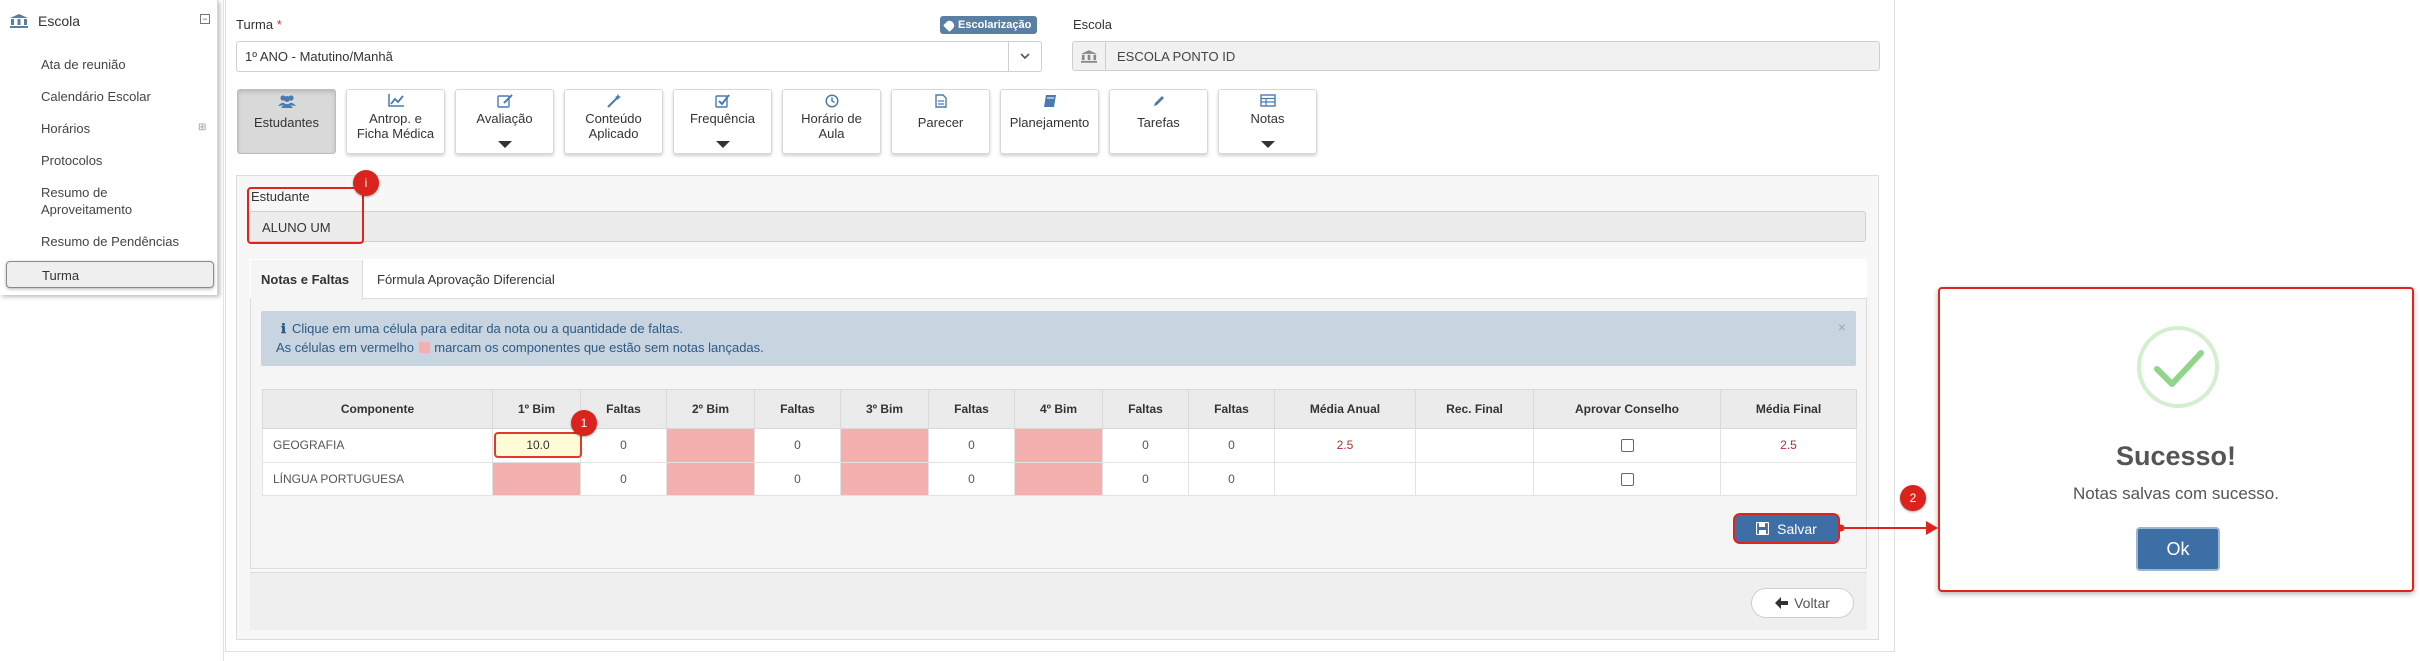 This screenshot has width=2420, height=661. I want to click on users-icon, so click(286, 101).